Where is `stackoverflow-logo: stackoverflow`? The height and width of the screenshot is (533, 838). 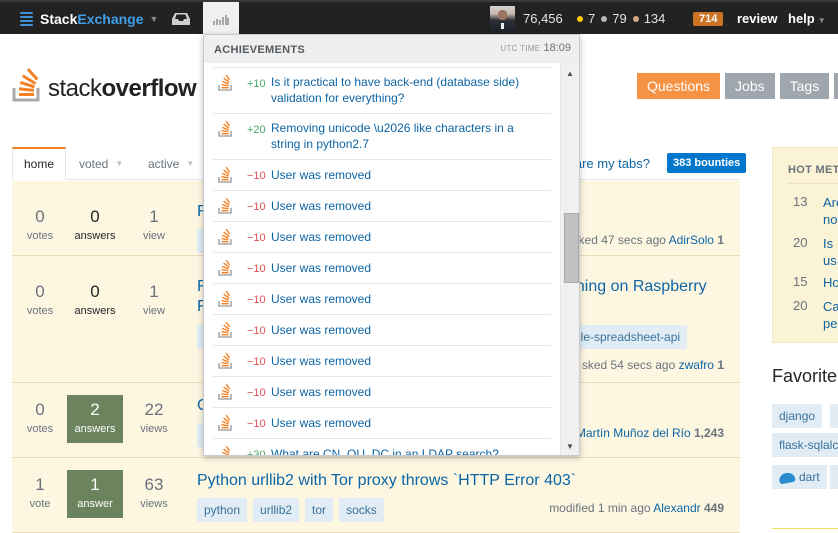 stackoverflow-logo: stackoverflow is located at coordinates (104, 84).